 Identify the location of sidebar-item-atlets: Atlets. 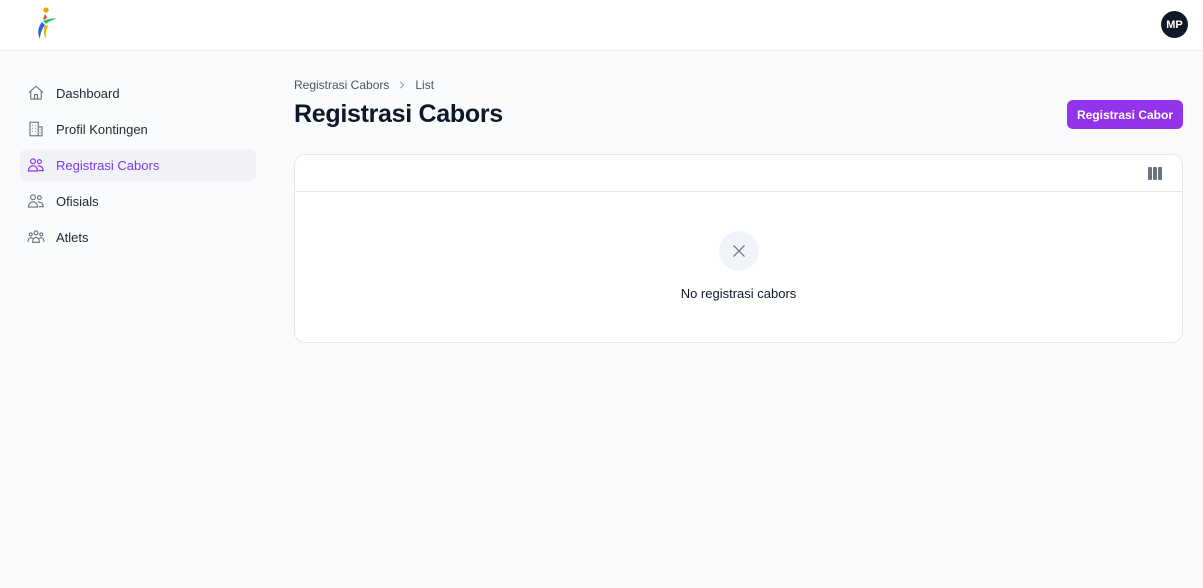
(138, 237).